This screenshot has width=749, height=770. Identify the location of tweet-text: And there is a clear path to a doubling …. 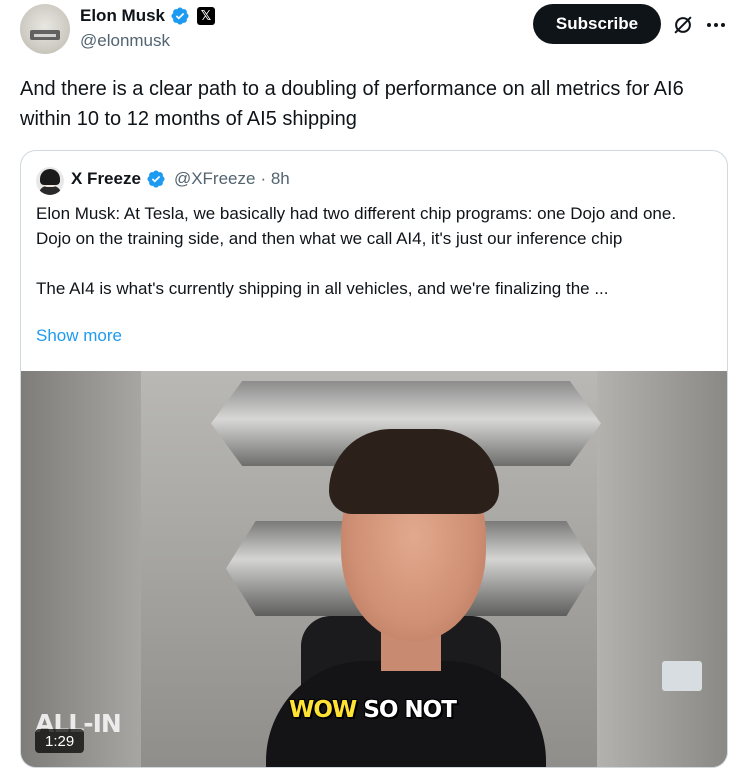
(352, 104).